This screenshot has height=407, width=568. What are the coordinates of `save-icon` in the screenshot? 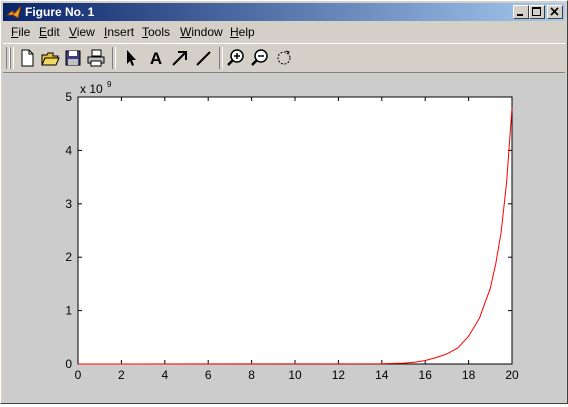 It's located at (73, 58).